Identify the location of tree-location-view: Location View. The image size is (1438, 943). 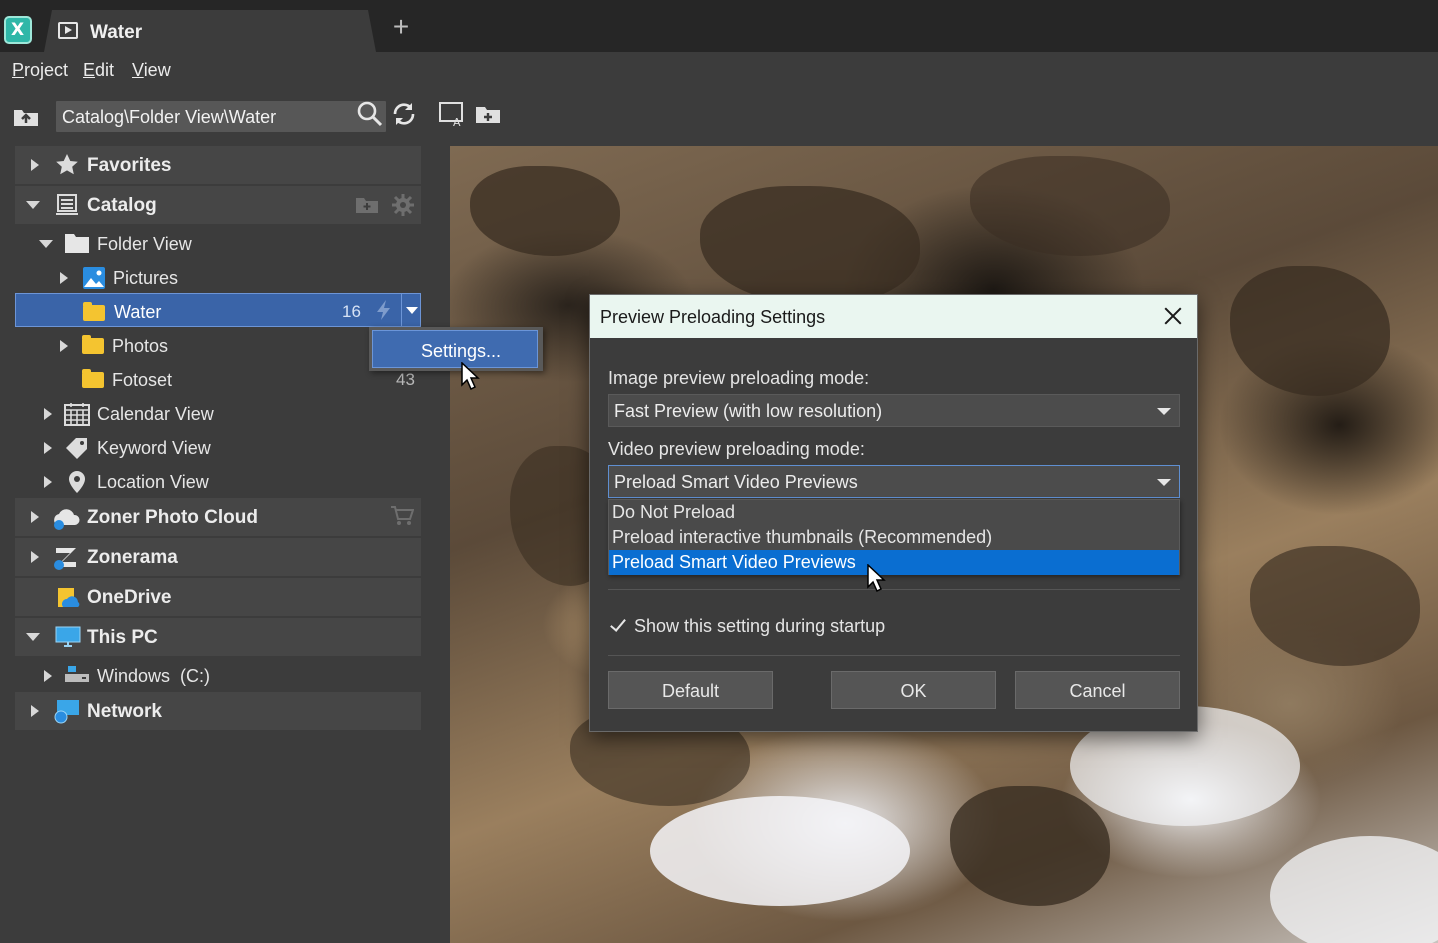
(218, 480).